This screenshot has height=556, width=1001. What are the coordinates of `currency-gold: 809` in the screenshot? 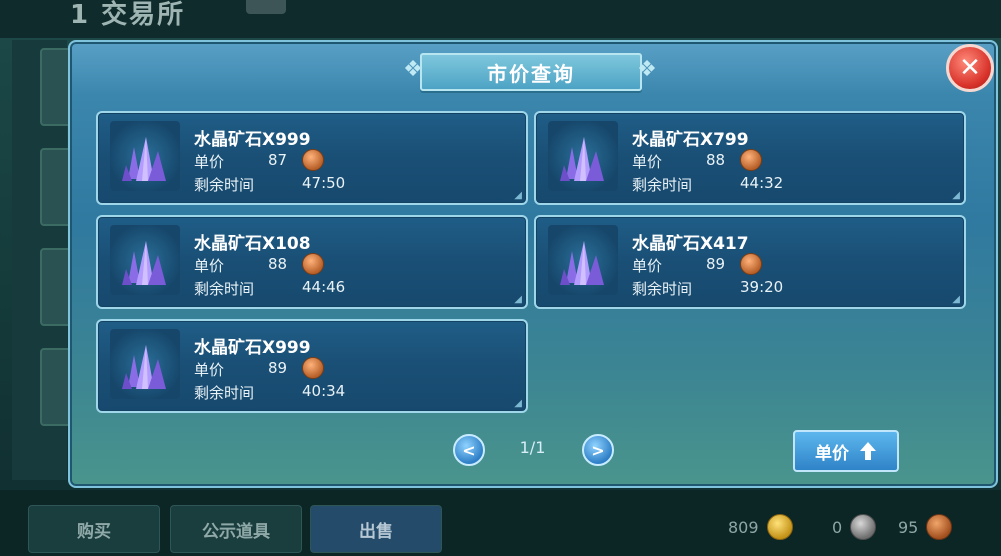 It's located at (760, 527).